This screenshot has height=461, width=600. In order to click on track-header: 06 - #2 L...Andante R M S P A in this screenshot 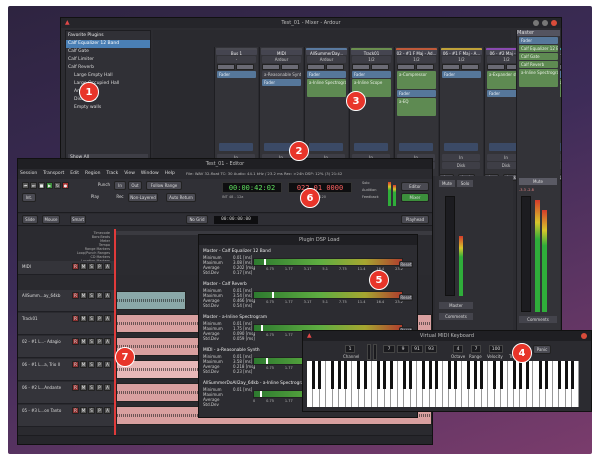, I will do `click(66, 393)`.